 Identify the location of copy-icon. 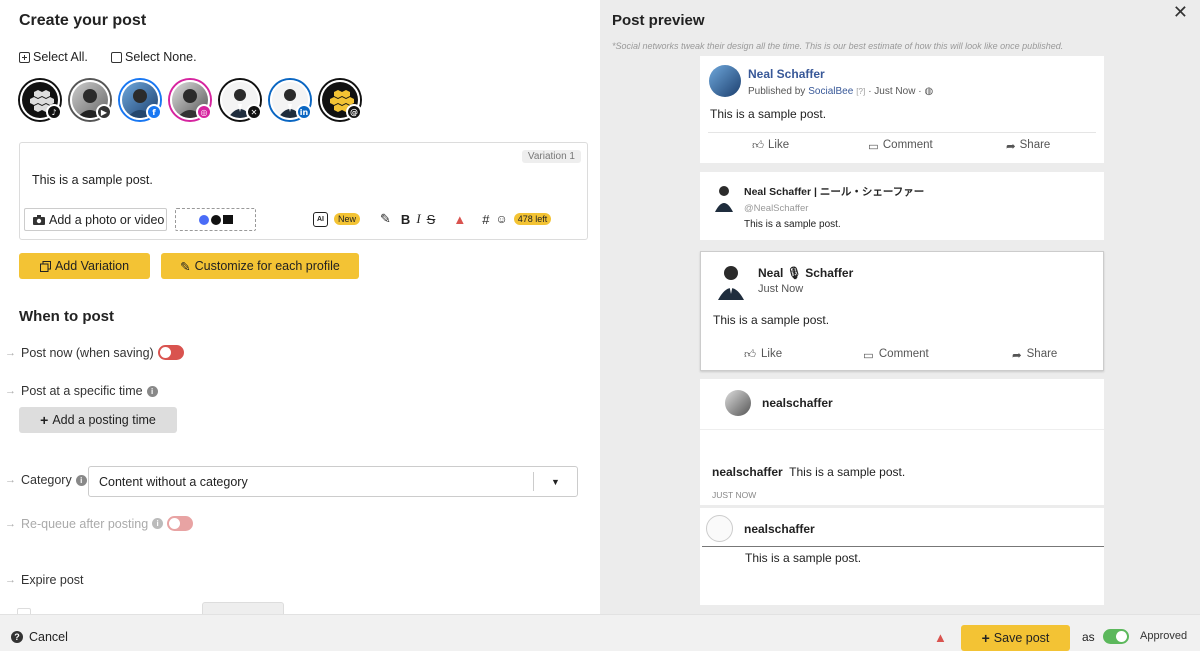
(45, 266).